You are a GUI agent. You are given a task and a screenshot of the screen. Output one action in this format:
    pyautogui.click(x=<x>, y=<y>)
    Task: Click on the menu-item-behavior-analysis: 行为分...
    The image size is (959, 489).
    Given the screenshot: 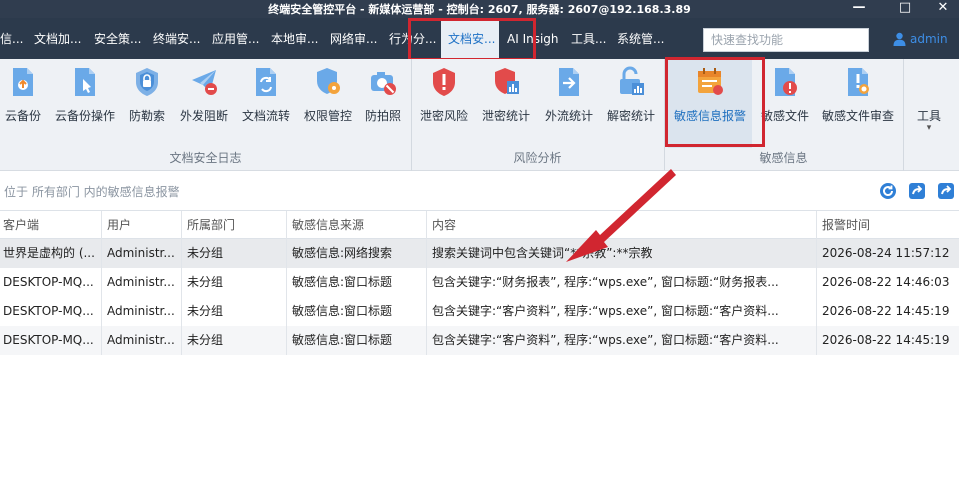 What is the action you would take?
    pyautogui.click(x=414, y=38)
    